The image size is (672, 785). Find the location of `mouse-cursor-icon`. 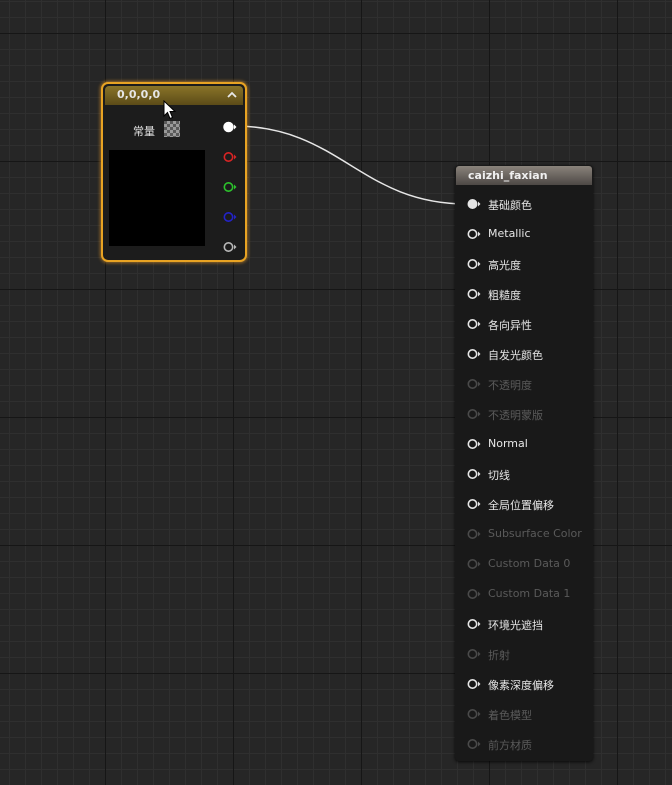

mouse-cursor-icon is located at coordinates (170, 110).